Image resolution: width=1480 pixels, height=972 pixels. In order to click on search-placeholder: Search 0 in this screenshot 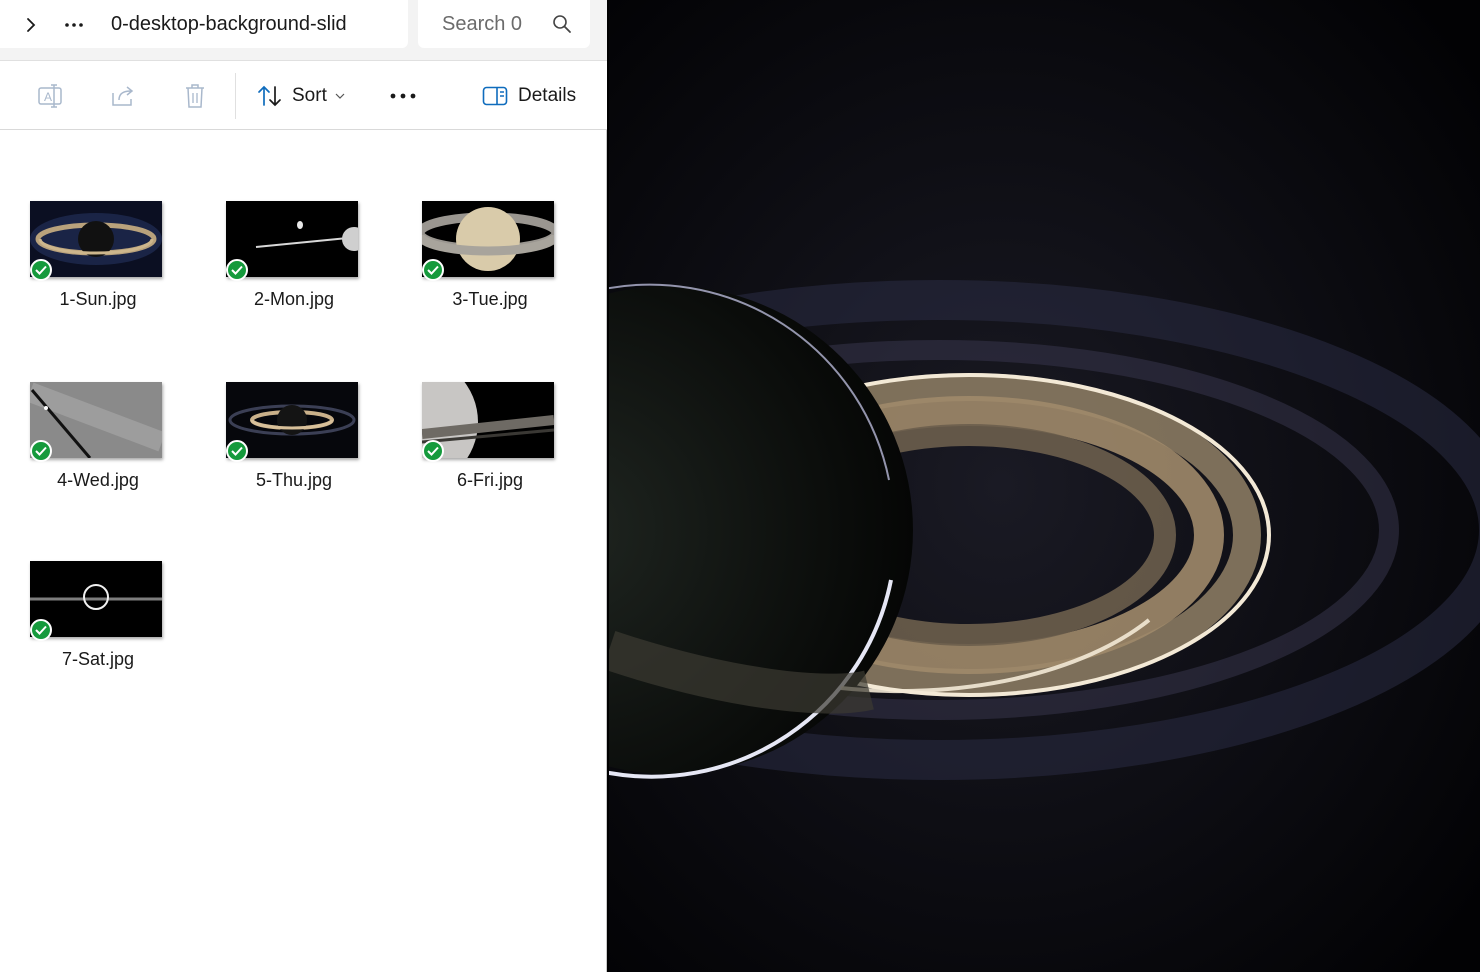, I will do `click(482, 24)`.